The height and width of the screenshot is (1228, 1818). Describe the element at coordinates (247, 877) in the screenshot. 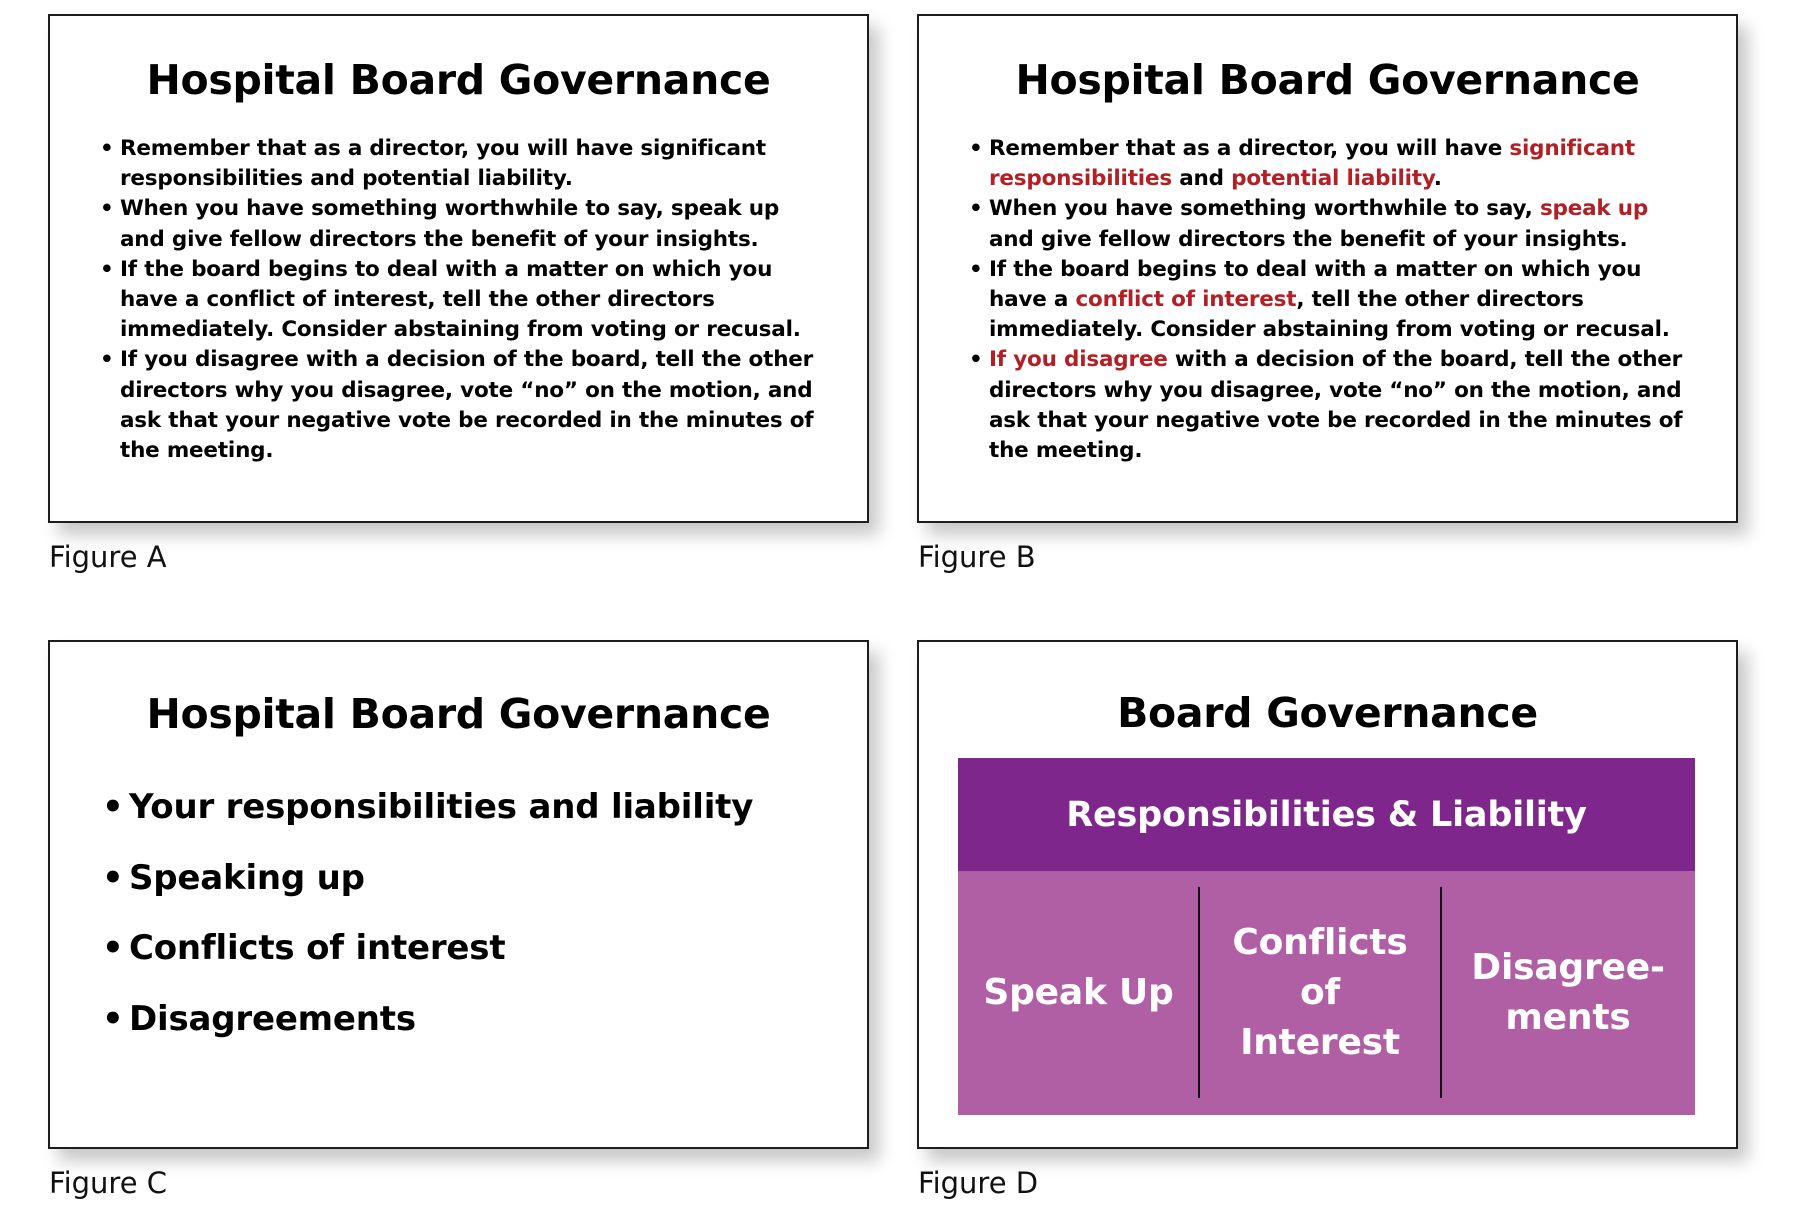

I see `bullet-text: Speaking up` at that location.